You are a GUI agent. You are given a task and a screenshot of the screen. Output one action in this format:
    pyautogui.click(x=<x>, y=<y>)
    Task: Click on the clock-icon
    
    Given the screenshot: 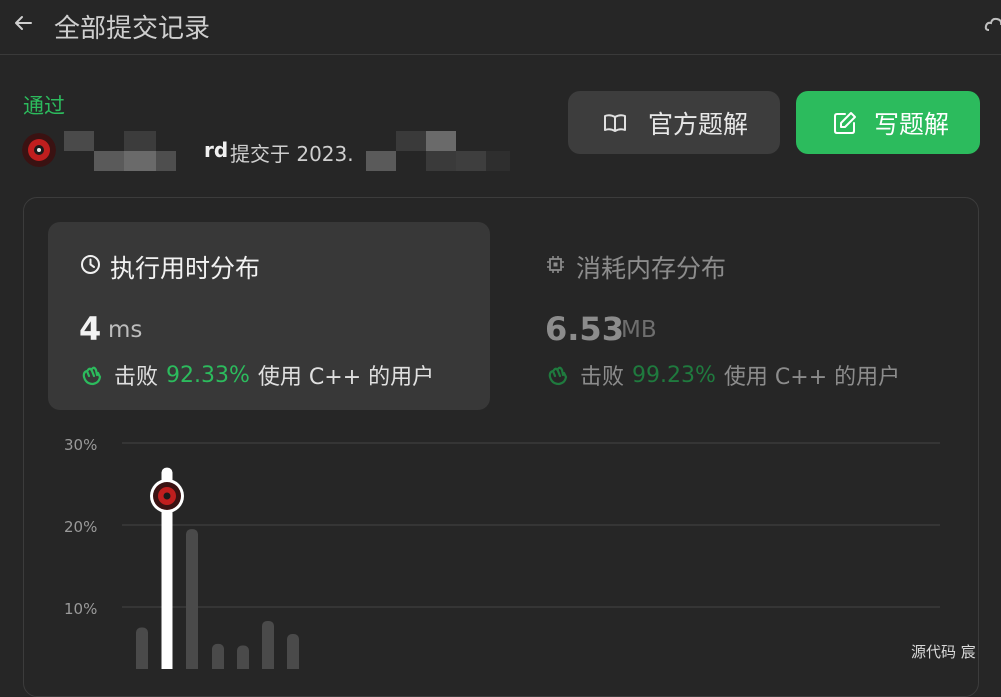 What is the action you would take?
    pyautogui.click(x=90, y=264)
    